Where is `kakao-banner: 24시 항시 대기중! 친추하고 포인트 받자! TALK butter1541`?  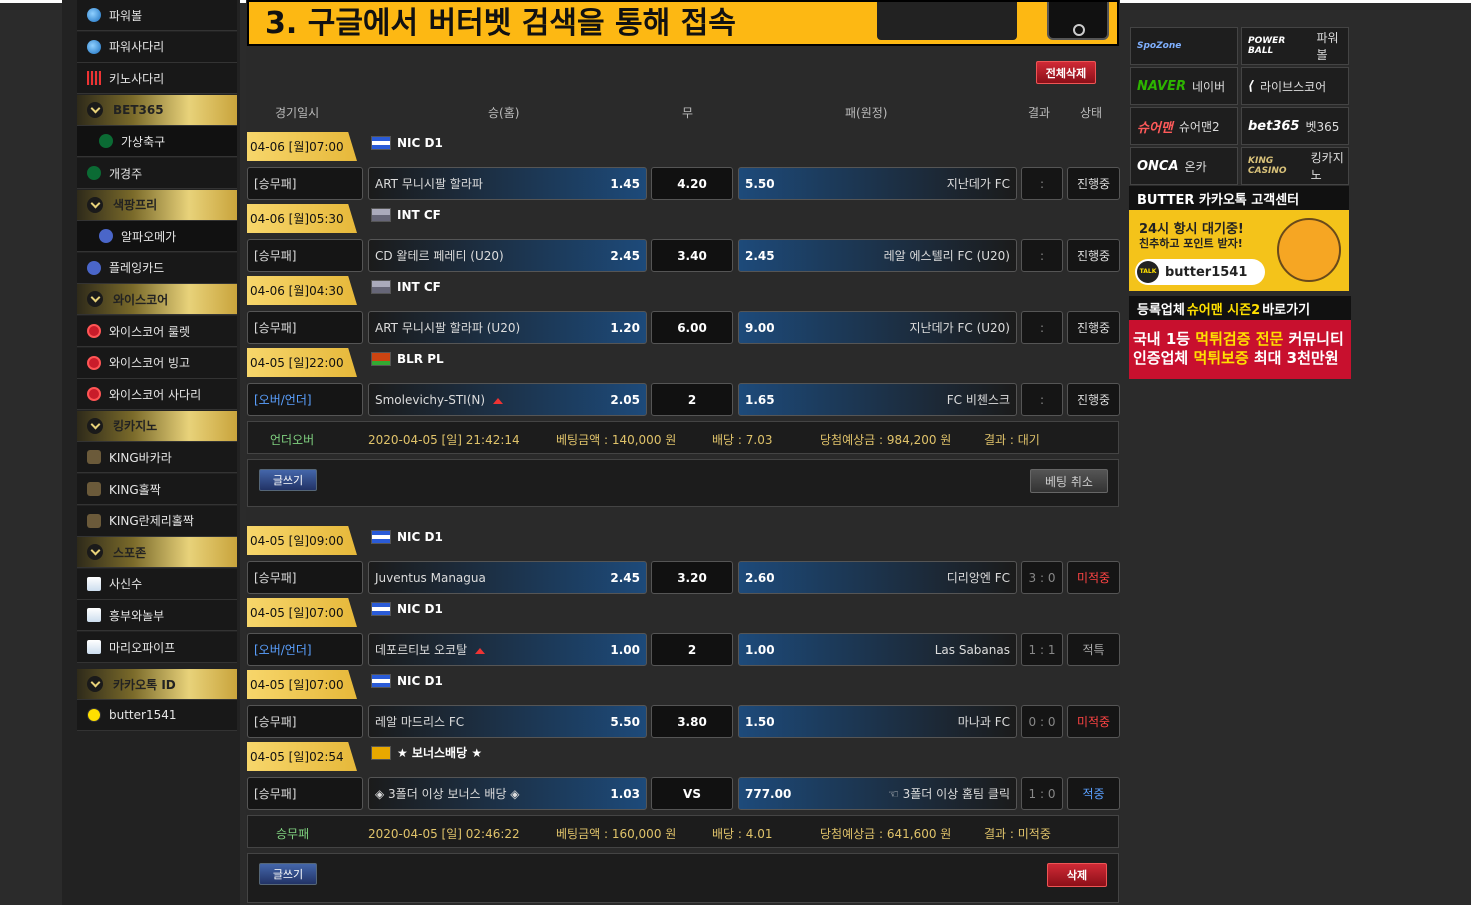
kakao-banner: 24시 항시 대기중! 친추하고 포인트 받자! TALK butter1541 is located at coordinates (1239, 250).